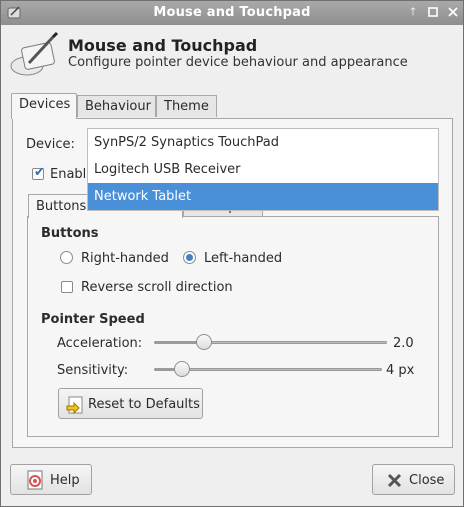 The image size is (464, 507). What do you see at coordinates (144, 404) in the screenshot?
I see `reset-button-label: Reset to Defaults` at bounding box center [144, 404].